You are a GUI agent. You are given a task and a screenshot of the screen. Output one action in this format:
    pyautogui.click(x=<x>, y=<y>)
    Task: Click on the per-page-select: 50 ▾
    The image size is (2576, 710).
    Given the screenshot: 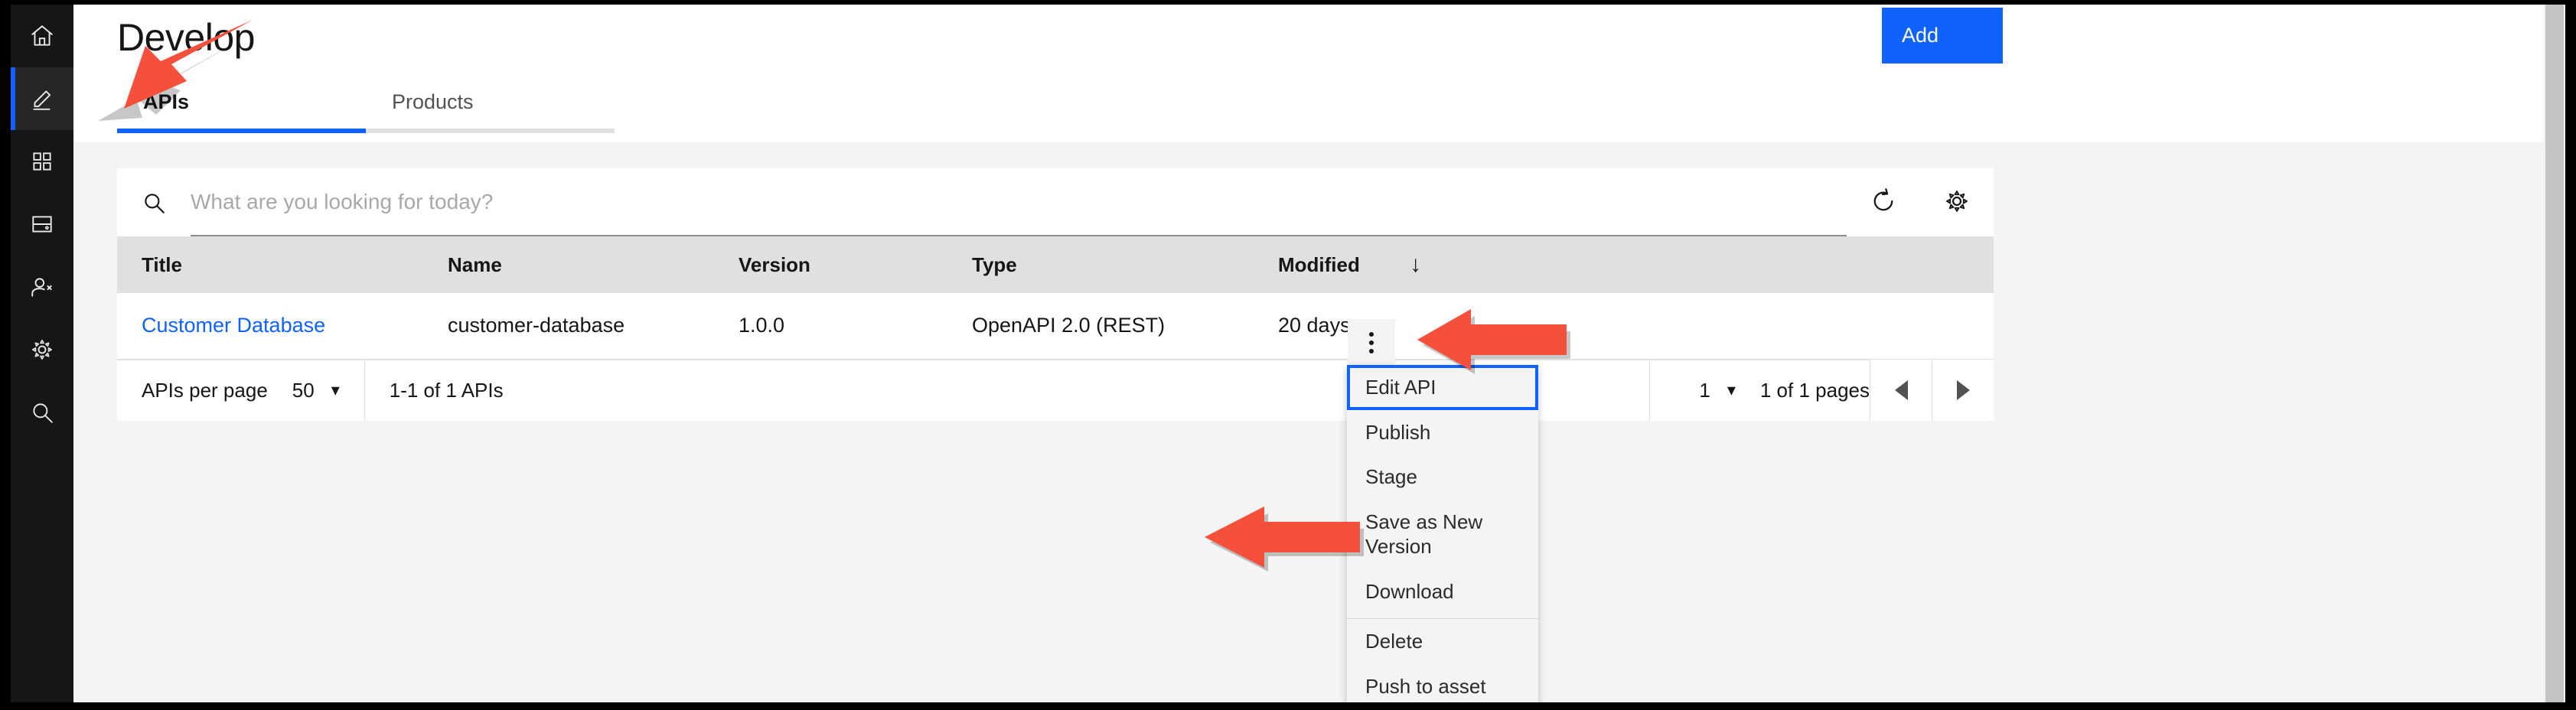 What is the action you would take?
    pyautogui.click(x=316, y=390)
    